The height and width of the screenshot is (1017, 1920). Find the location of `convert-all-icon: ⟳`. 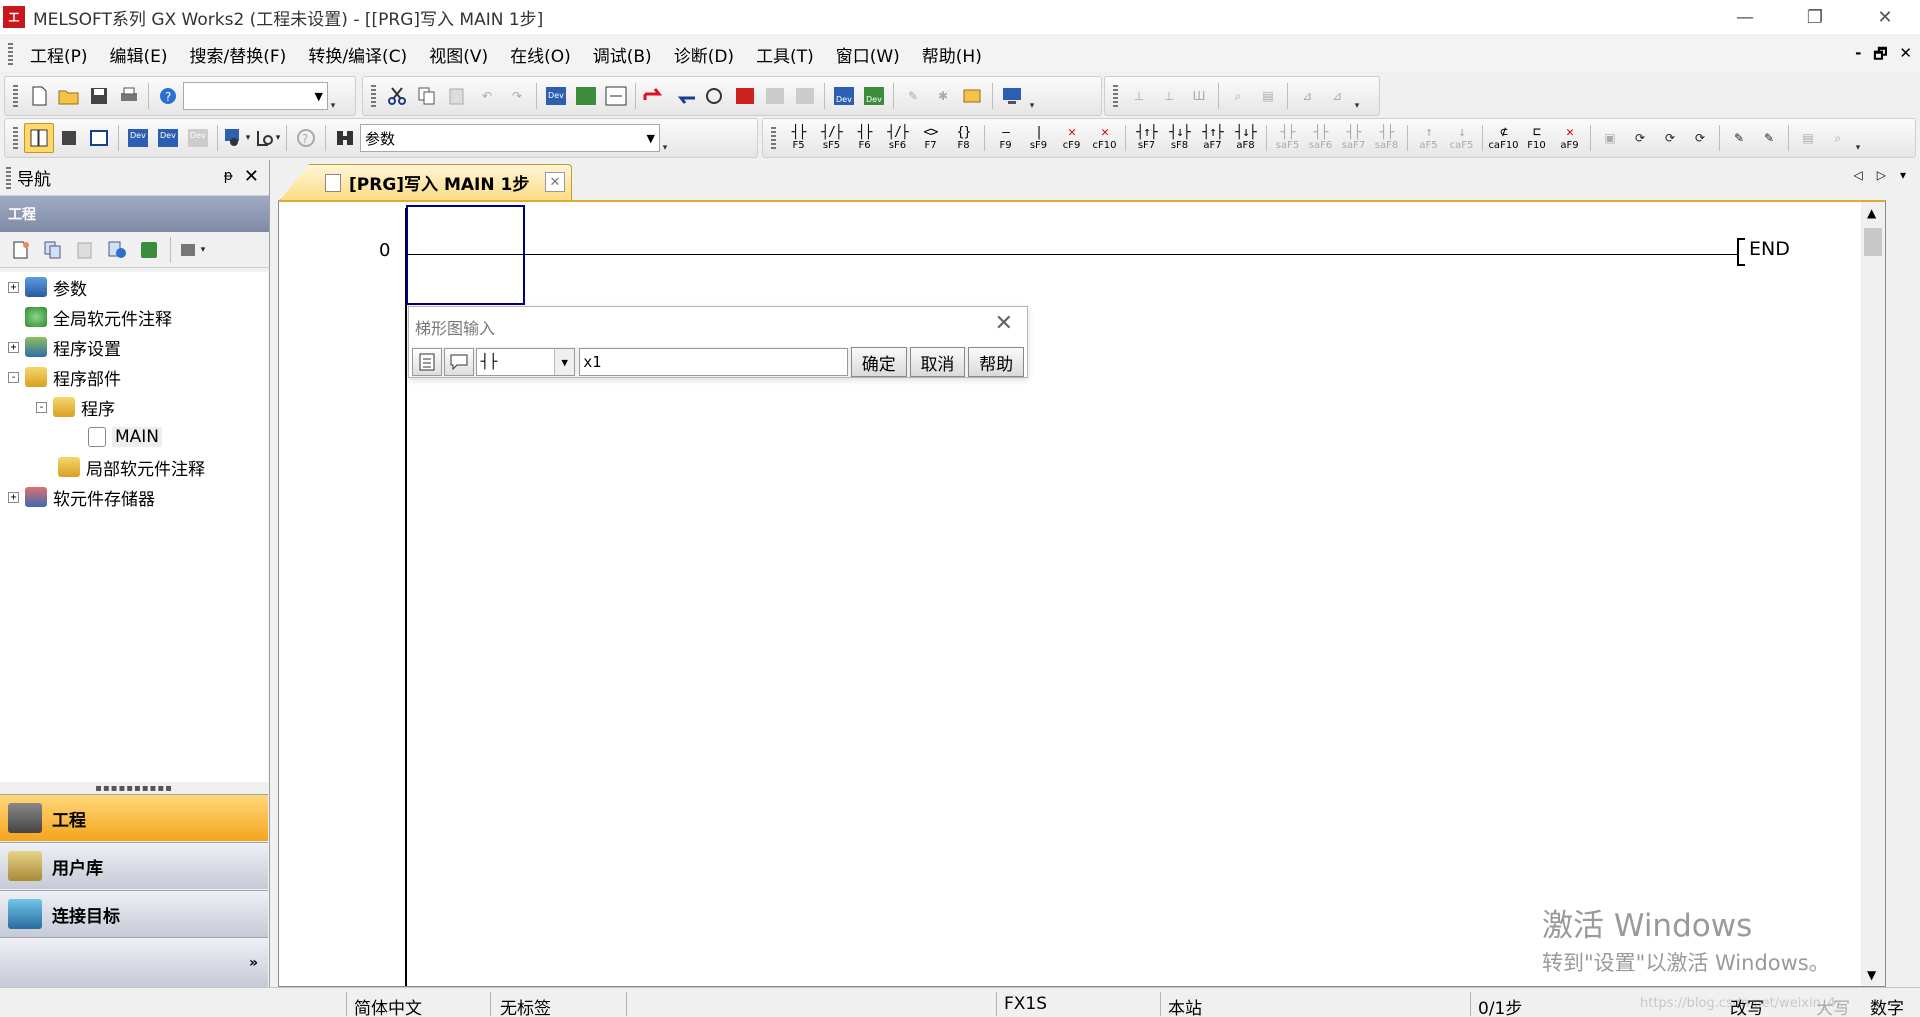

convert-all-icon: ⟳ is located at coordinates (1670, 138).